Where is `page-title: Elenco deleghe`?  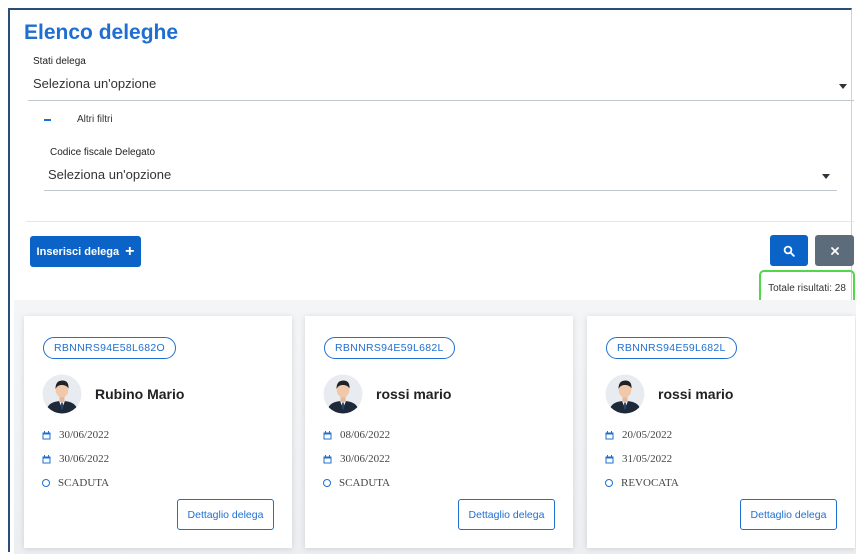
page-title: Elenco deleghe is located at coordinates (101, 32).